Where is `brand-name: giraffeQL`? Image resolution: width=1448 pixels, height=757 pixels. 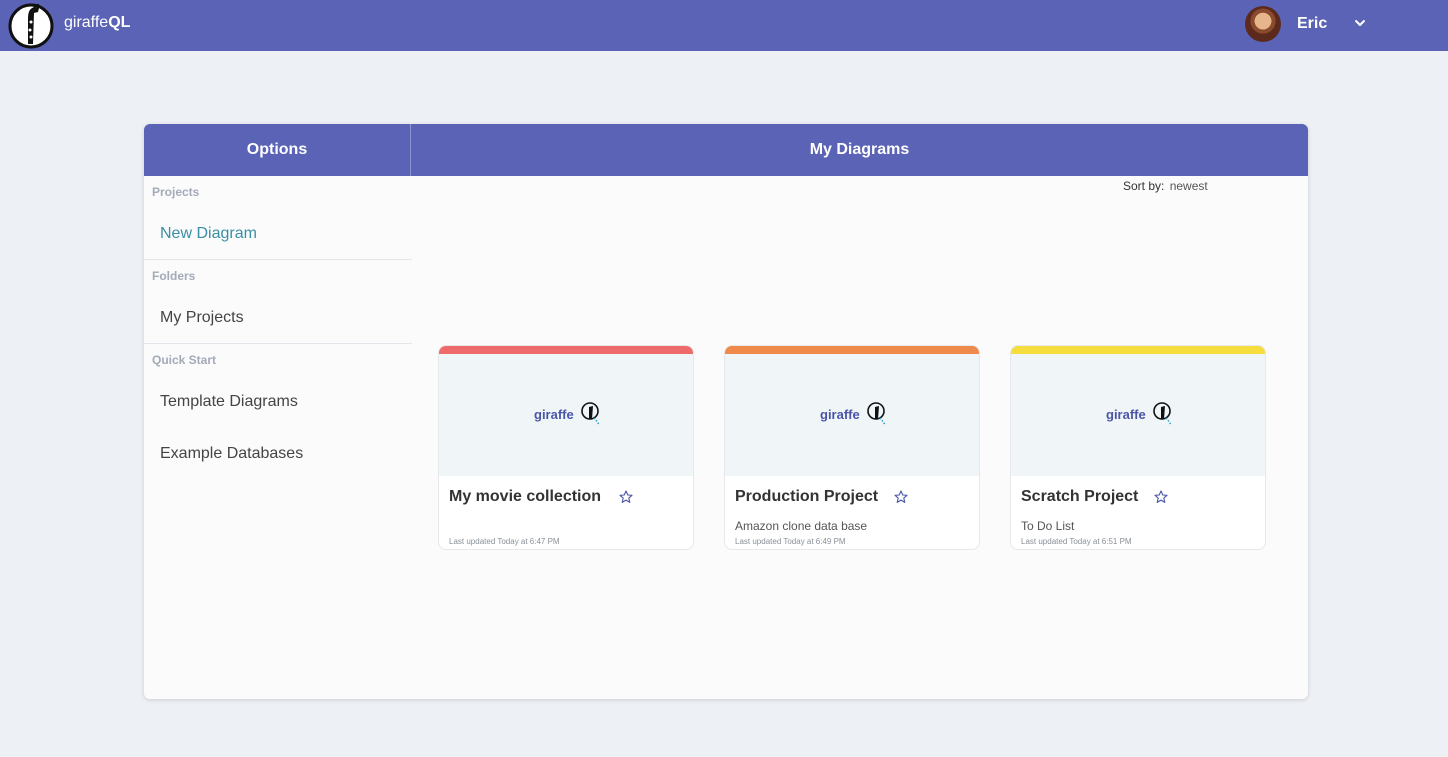 brand-name: giraffeQL is located at coordinates (97, 23).